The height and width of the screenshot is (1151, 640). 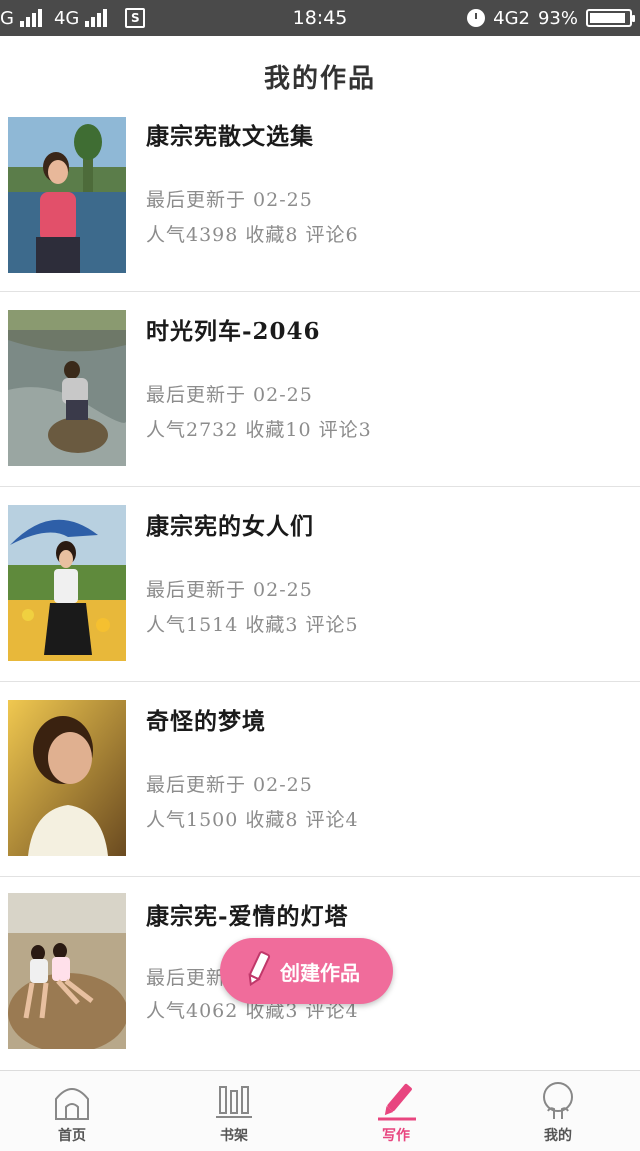 I want to click on work-stats: 人气1514 收藏3 评论5, so click(x=252, y=625).